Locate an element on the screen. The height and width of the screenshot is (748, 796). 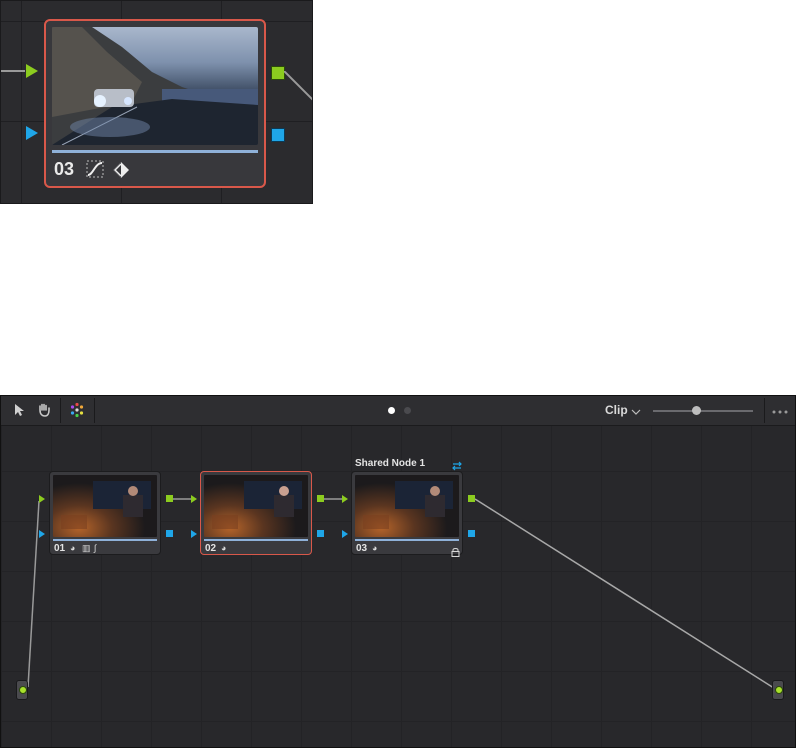
source-output-dot is located at coordinates (23, 690).